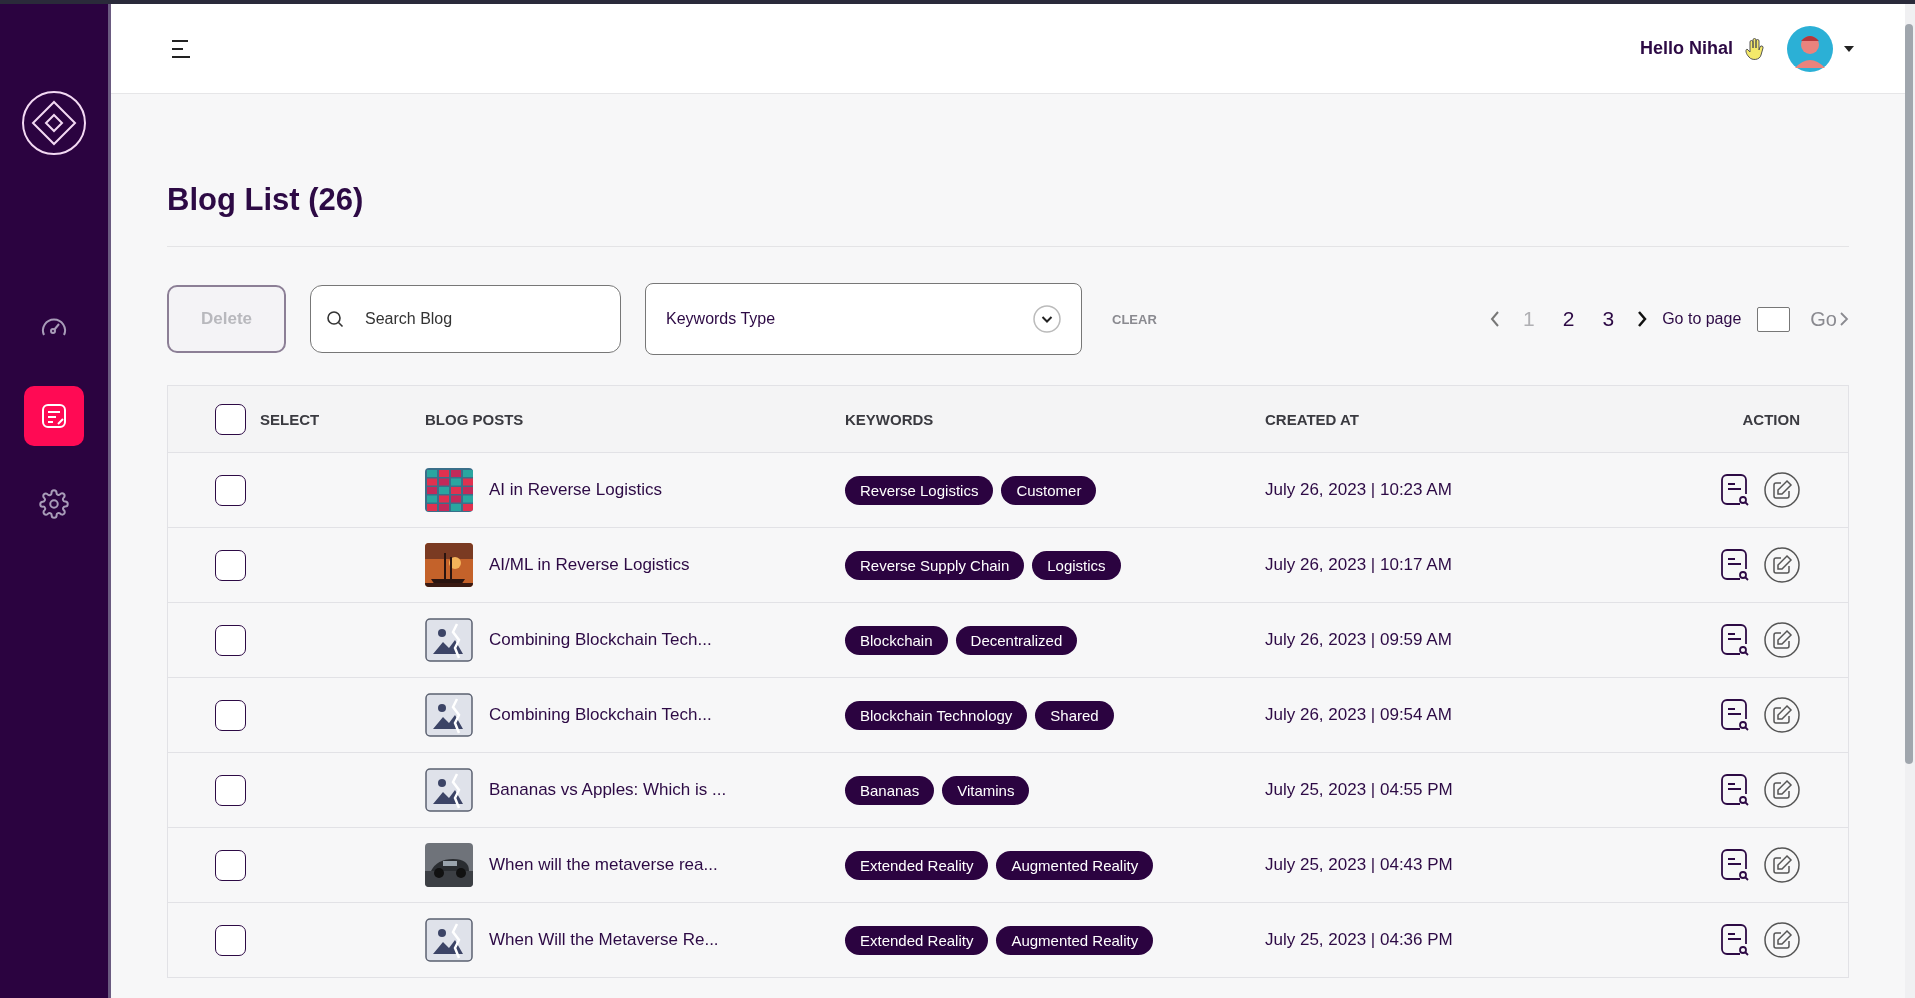 This screenshot has width=1915, height=998. What do you see at coordinates (1754, 48) in the screenshot?
I see `waving-hand-icon` at bounding box center [1754, 48].